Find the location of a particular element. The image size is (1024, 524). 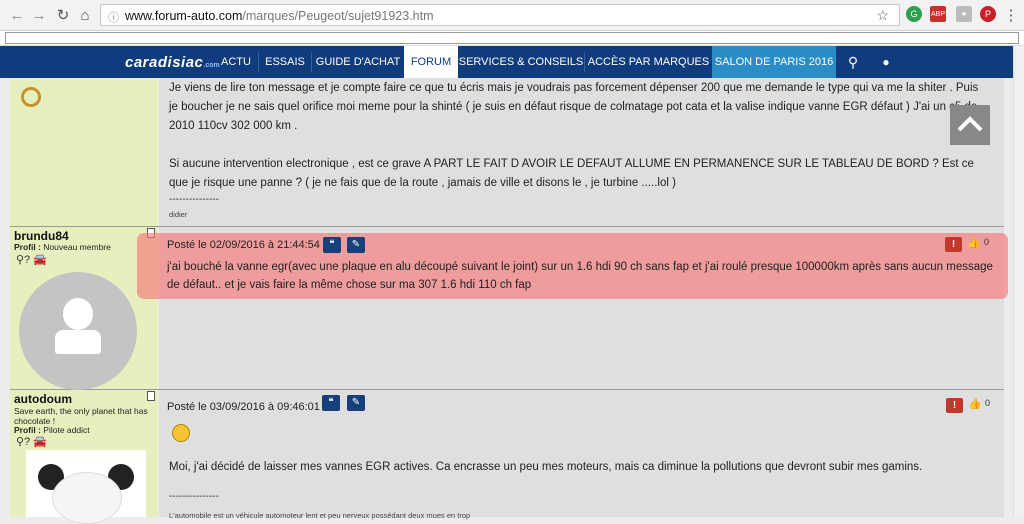

nav-item-services-conseils: SERVICES & CONSEILS is located at coordinates (521, 62).